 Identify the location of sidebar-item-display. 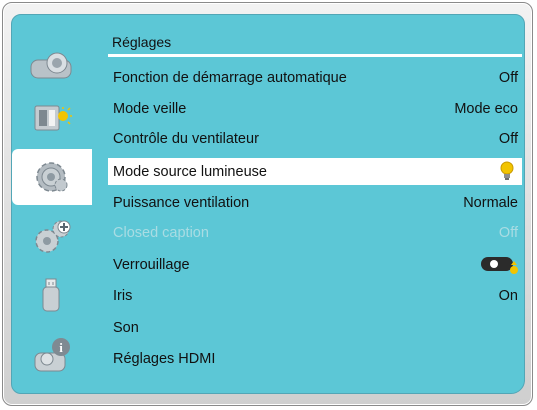
(52, 117).